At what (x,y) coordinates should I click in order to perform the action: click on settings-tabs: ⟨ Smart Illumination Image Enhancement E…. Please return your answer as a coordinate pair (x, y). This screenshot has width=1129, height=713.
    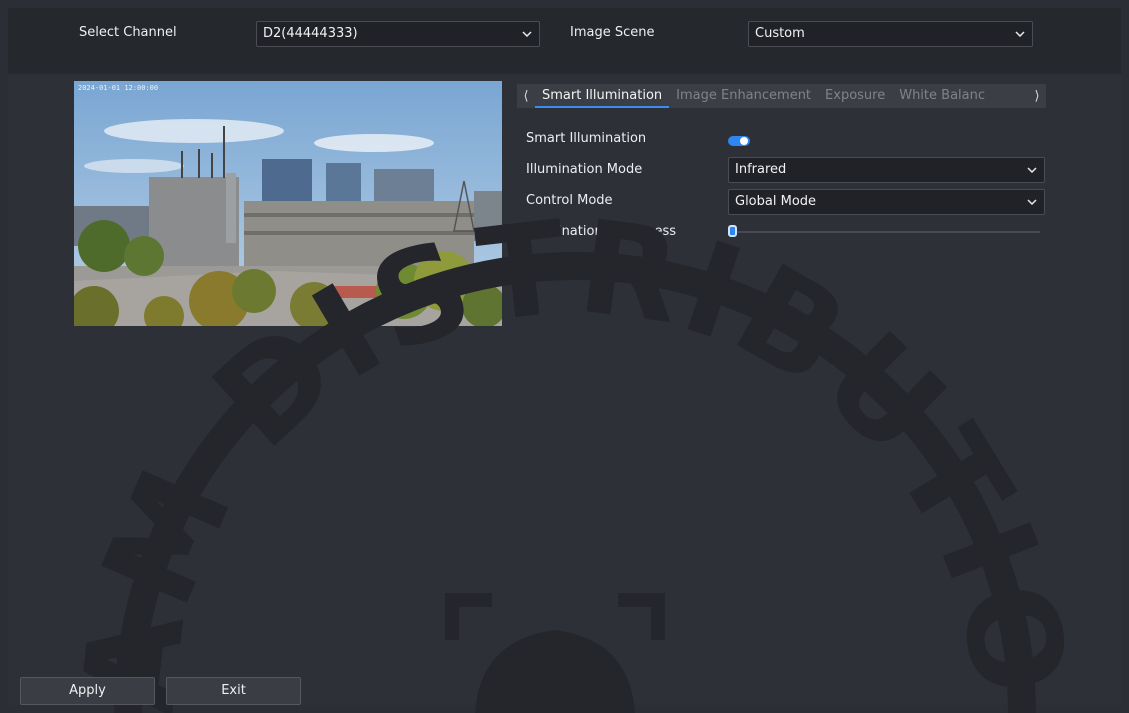
    Looking at the image, I should click on (781, 96).